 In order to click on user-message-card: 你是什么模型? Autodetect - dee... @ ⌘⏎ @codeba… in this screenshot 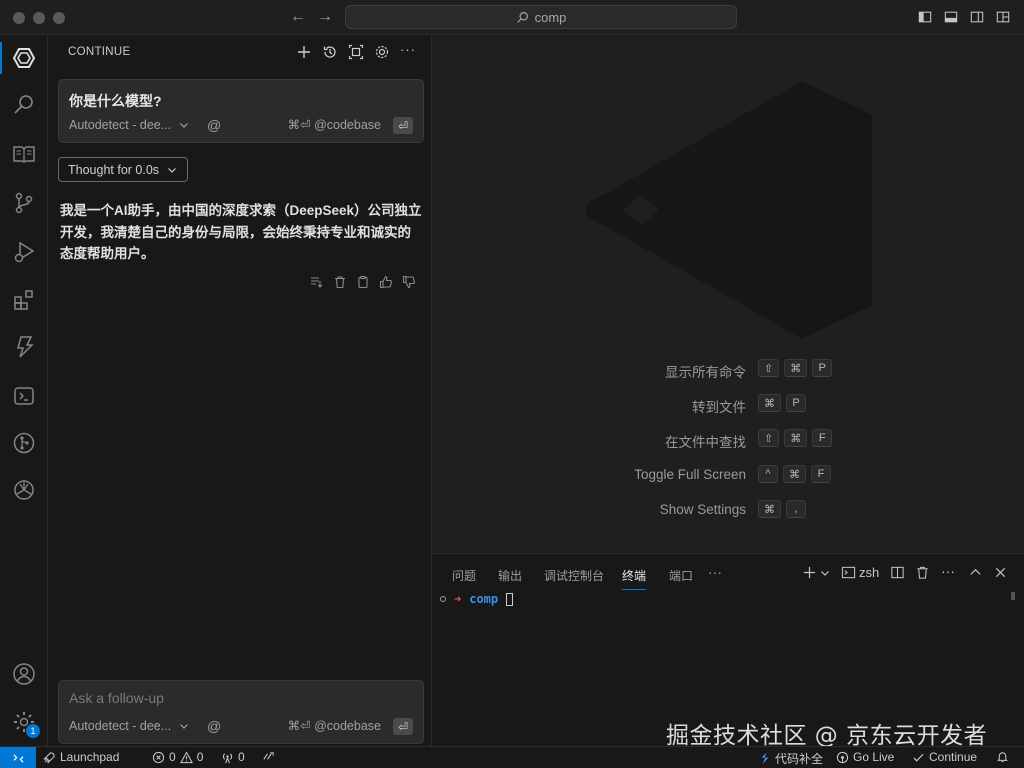, I will do `click(241, 111)`.